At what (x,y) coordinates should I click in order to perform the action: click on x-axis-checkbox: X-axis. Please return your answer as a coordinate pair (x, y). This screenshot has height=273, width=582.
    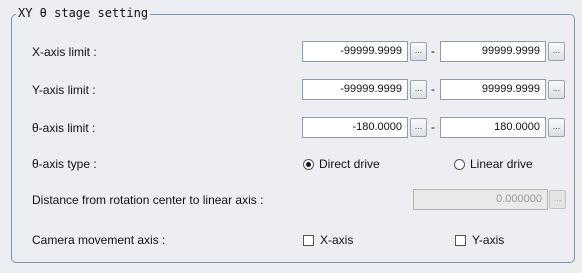
    Looking at the image, I should click on (328, 240).